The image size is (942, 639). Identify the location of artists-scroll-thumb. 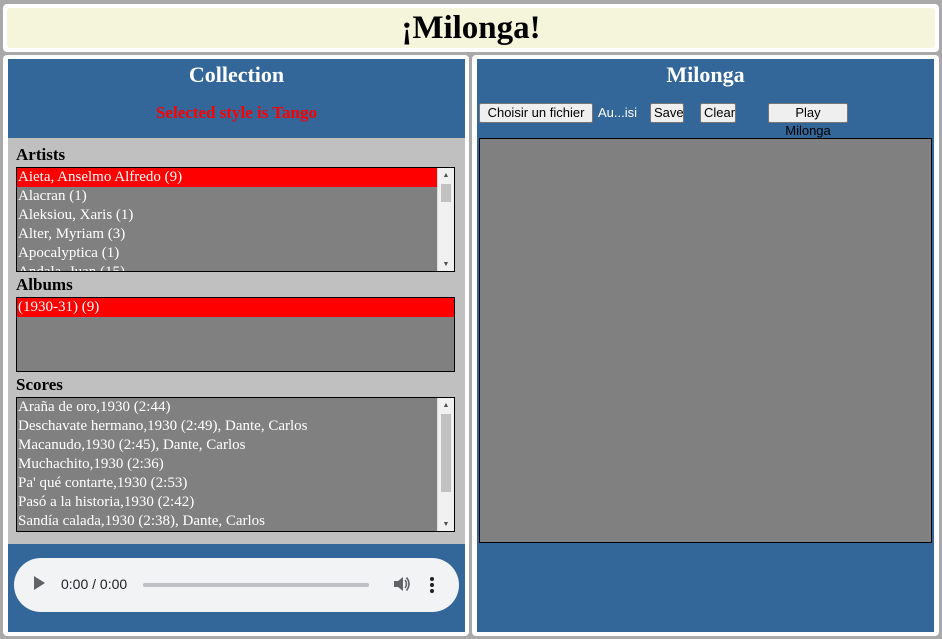
(446, 193).